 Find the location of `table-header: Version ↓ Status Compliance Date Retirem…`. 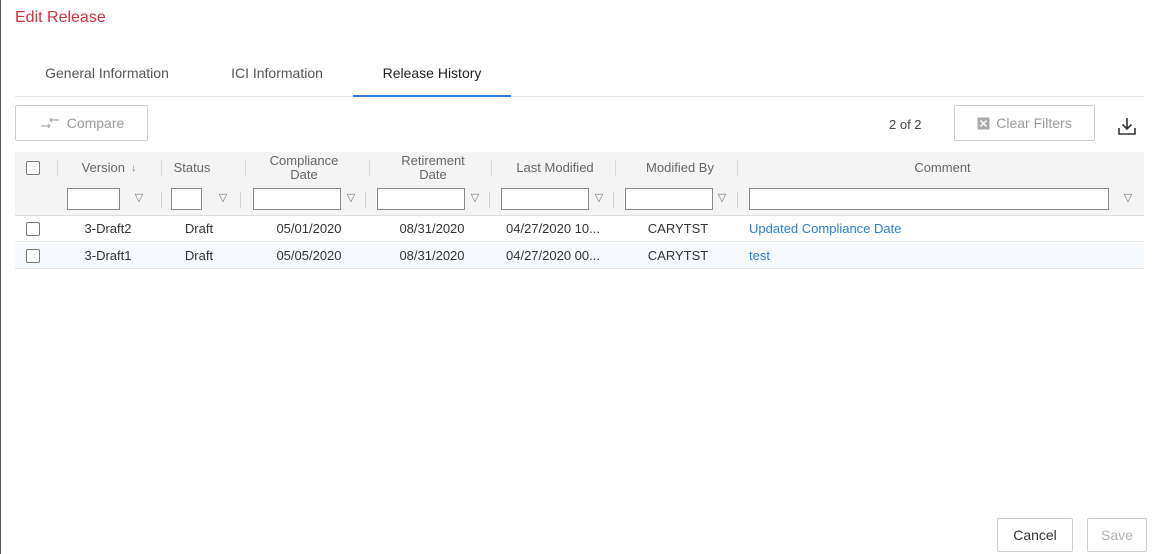

table-header: Version ↓ Status Compliance Date Retirem… is located at coordinates (579, 168).